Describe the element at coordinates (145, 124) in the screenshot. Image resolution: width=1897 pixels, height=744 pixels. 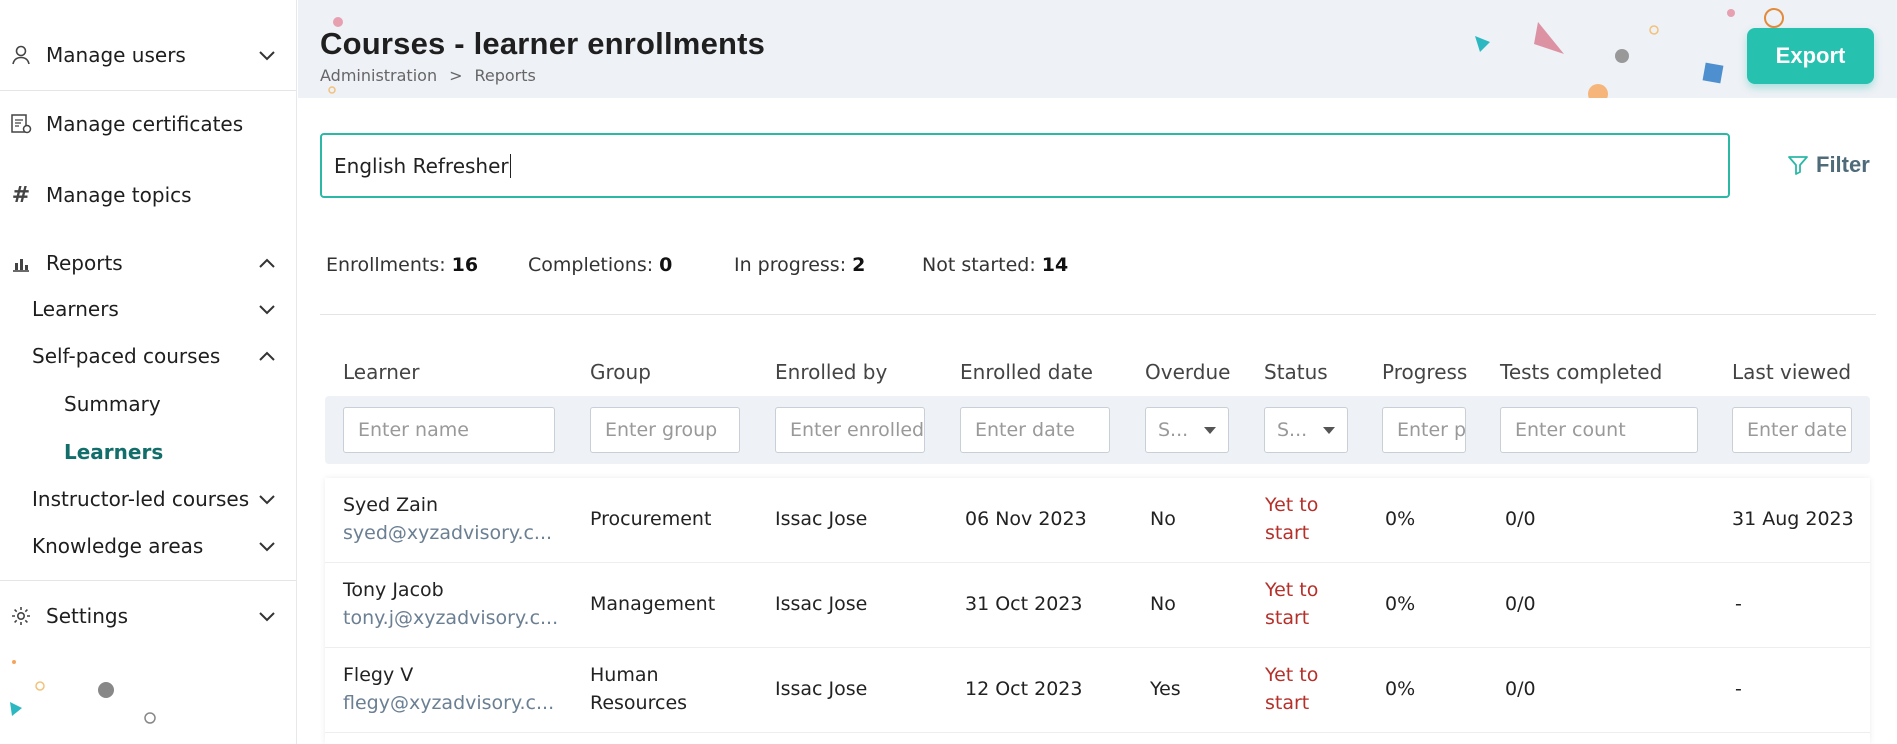
I see `sidebar-item-label: Manage certificates` at that location.